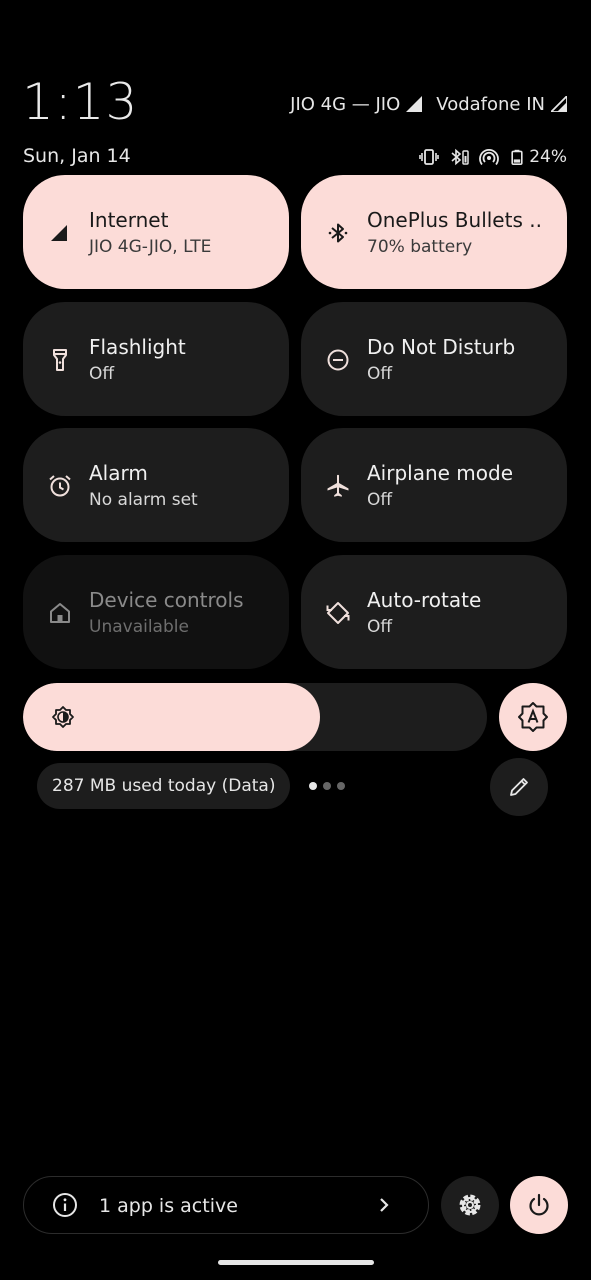 The height and width of the screenshot is (1280, 591). I want to click on auto-brightness-icon, so click(533, 717).